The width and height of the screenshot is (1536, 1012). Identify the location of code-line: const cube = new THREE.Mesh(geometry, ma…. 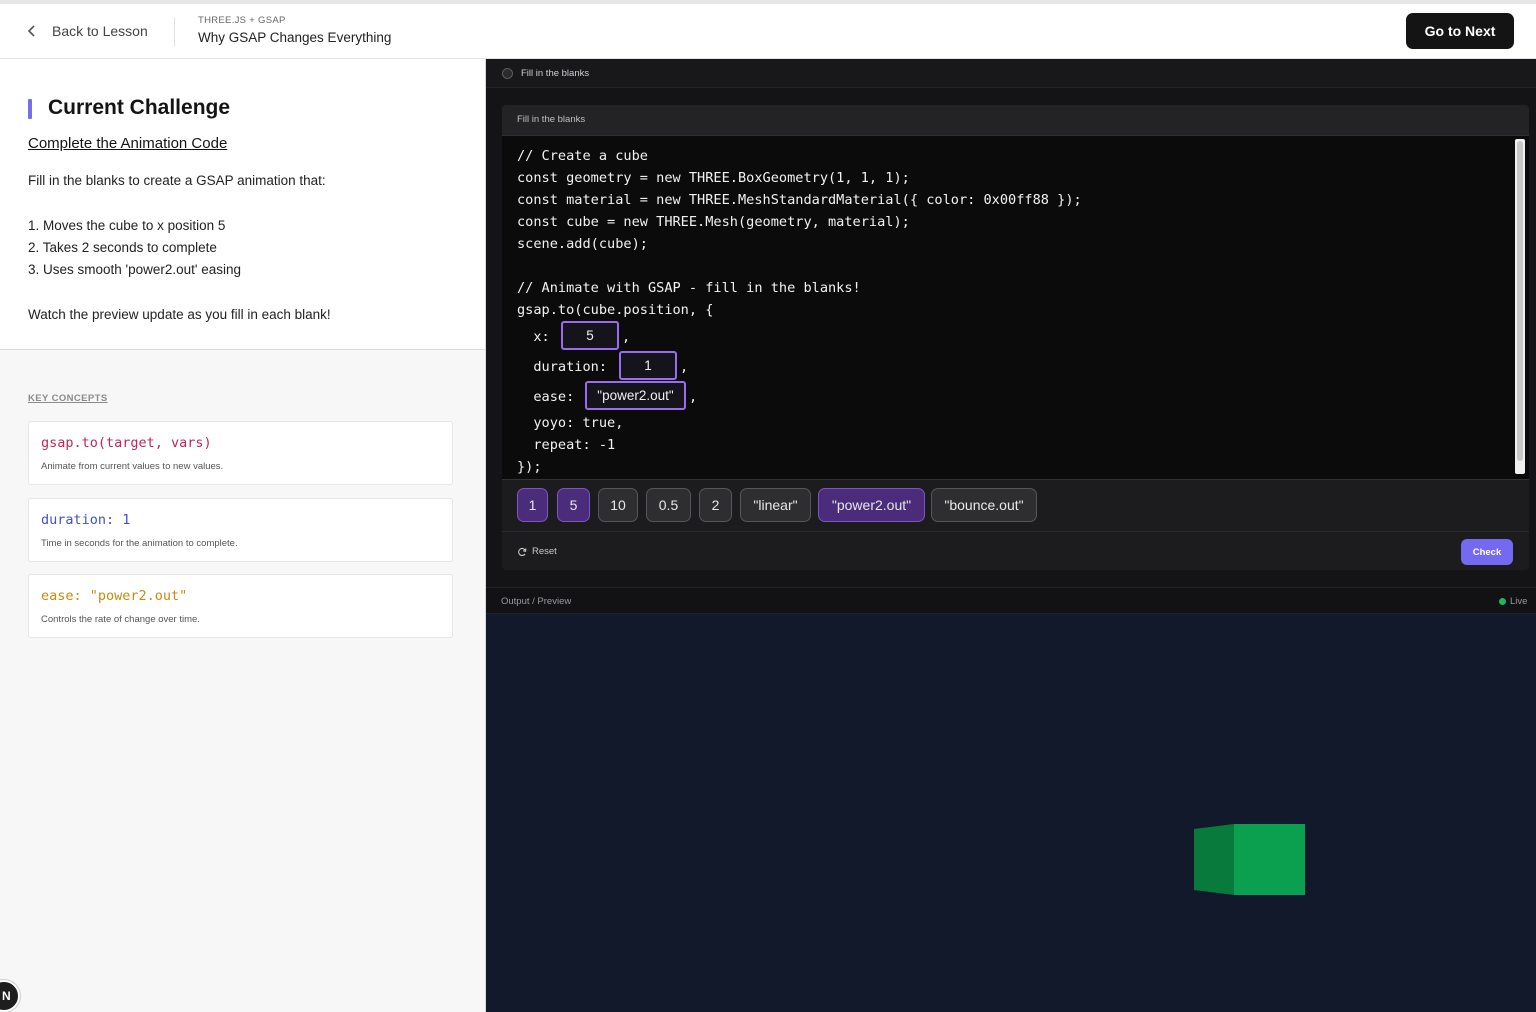
(713, 222).